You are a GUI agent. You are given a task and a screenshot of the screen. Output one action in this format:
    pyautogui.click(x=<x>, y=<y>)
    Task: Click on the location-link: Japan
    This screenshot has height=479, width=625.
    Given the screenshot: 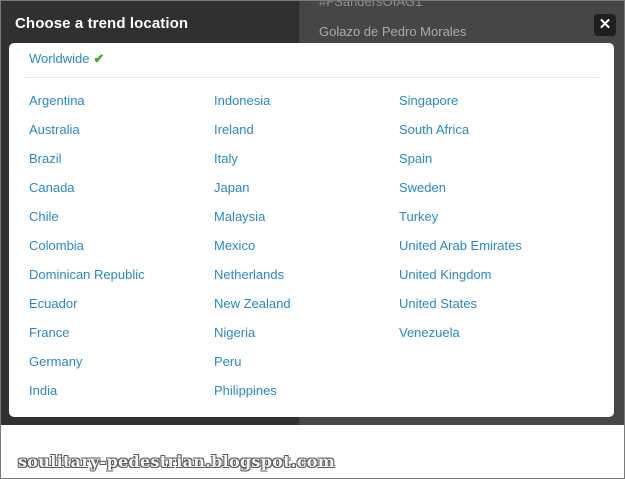 What is the action you would take?
    pyautogui.click(x=252, y=195)
    